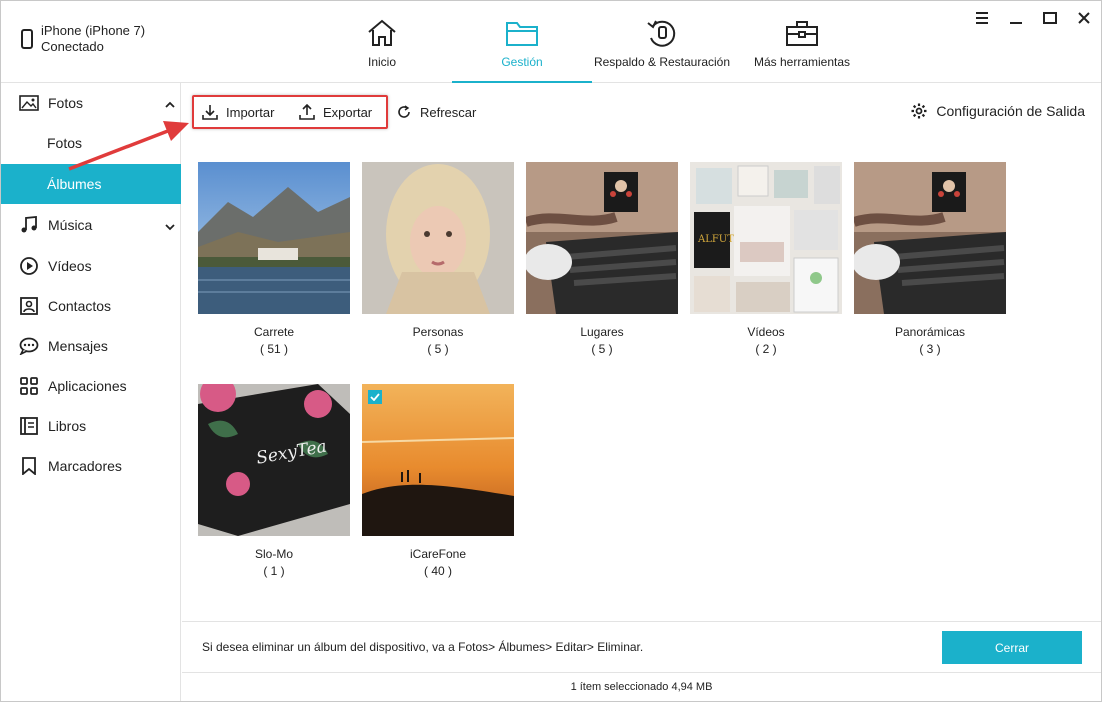 The width and height of the screenshot is (1102, 702). Describe the element at coordinates (27, 39) in the screenshot. I see `phone-icon` at that location.